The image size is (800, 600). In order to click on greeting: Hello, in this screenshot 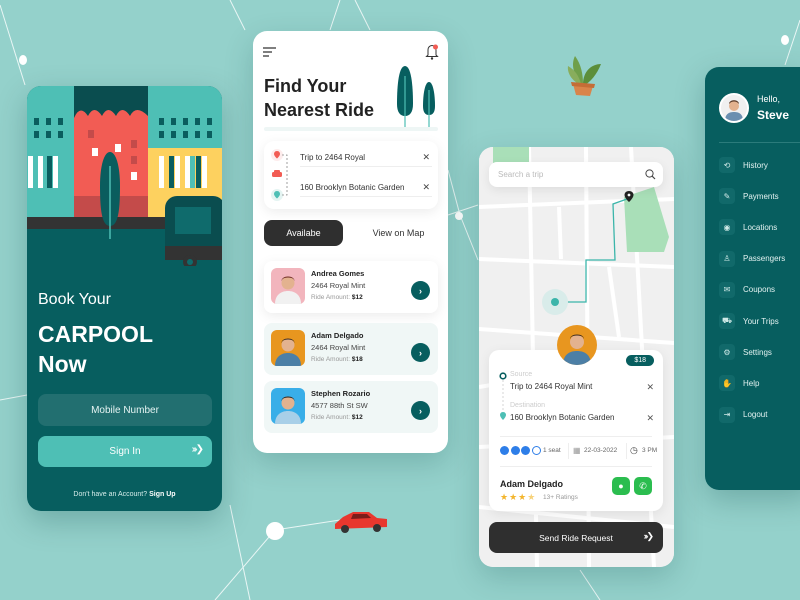, I will do `click(769, 99)`.